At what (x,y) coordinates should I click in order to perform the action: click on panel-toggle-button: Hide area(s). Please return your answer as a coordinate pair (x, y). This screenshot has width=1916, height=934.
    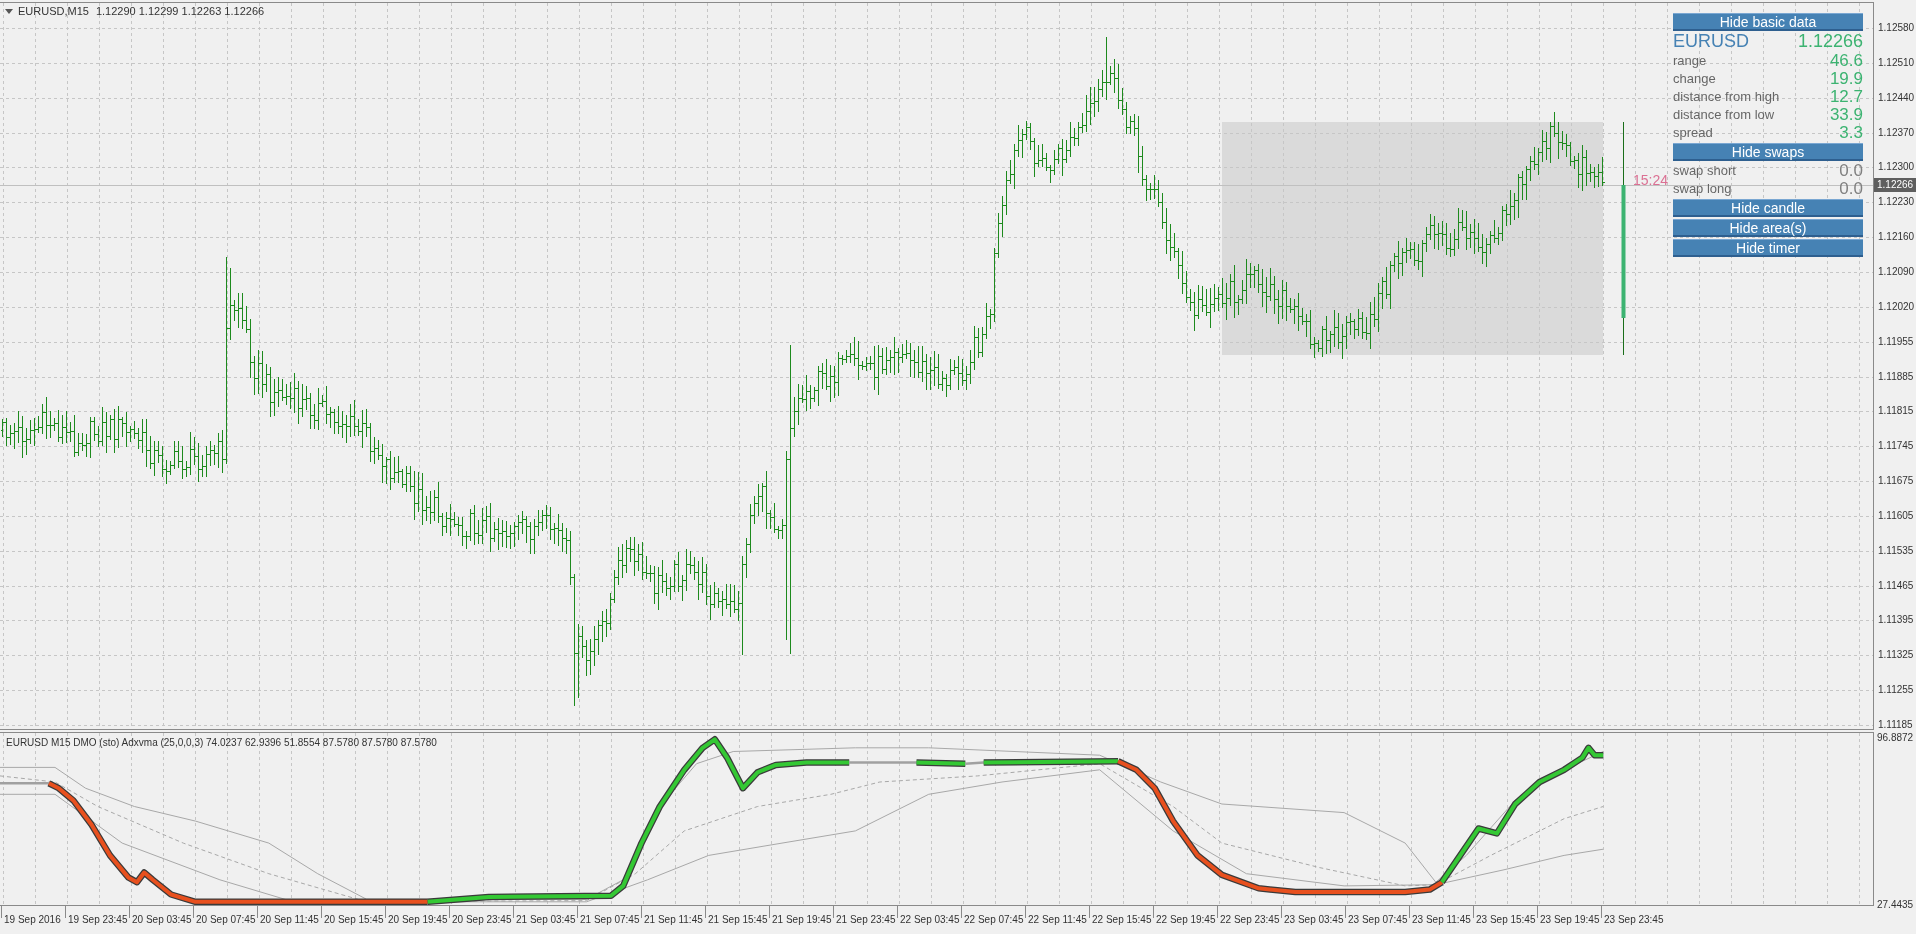
    Looking at the image, I should click on (1768, 228).